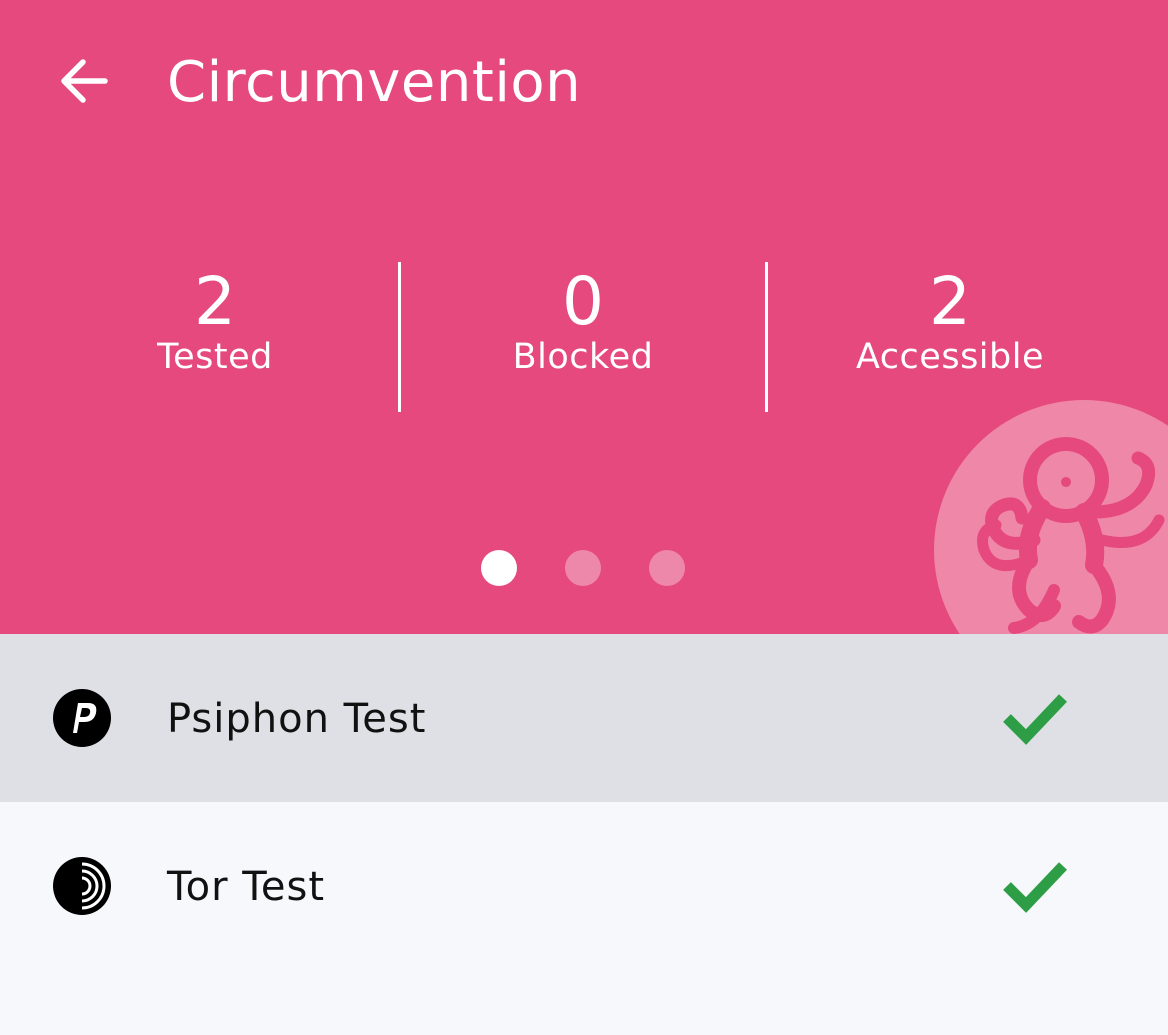 The width and height of the screenshot is (1168, 1035). What do you see at coordinates (246, 887) in the screenshot?
I see `test-name: Tor Test` at bounding box center [246, 887].